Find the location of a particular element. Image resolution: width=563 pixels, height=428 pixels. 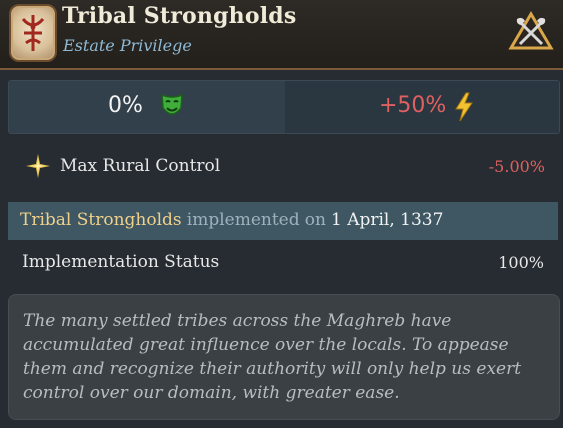

modifier-row: Max Rural Control -5.00% is located at coordinates (281, 166).